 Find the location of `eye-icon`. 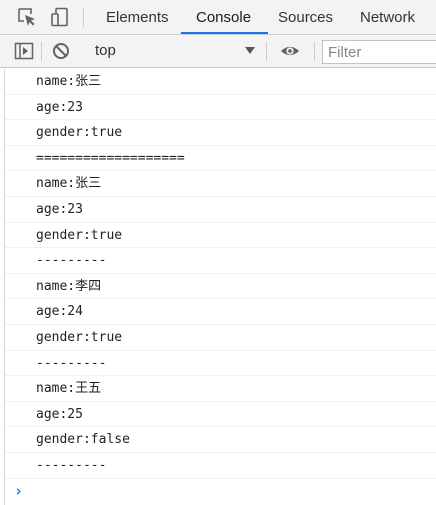

eye-icon is located at coordinates (290, 51).